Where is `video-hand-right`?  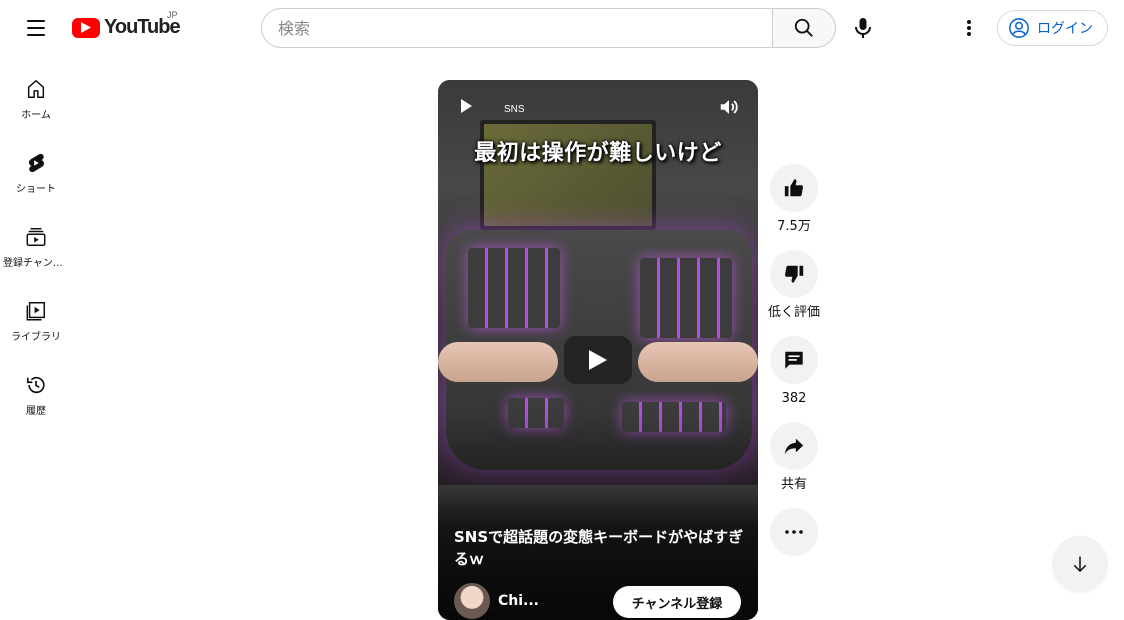
video-hand-right is located at coordinates (698, 362).